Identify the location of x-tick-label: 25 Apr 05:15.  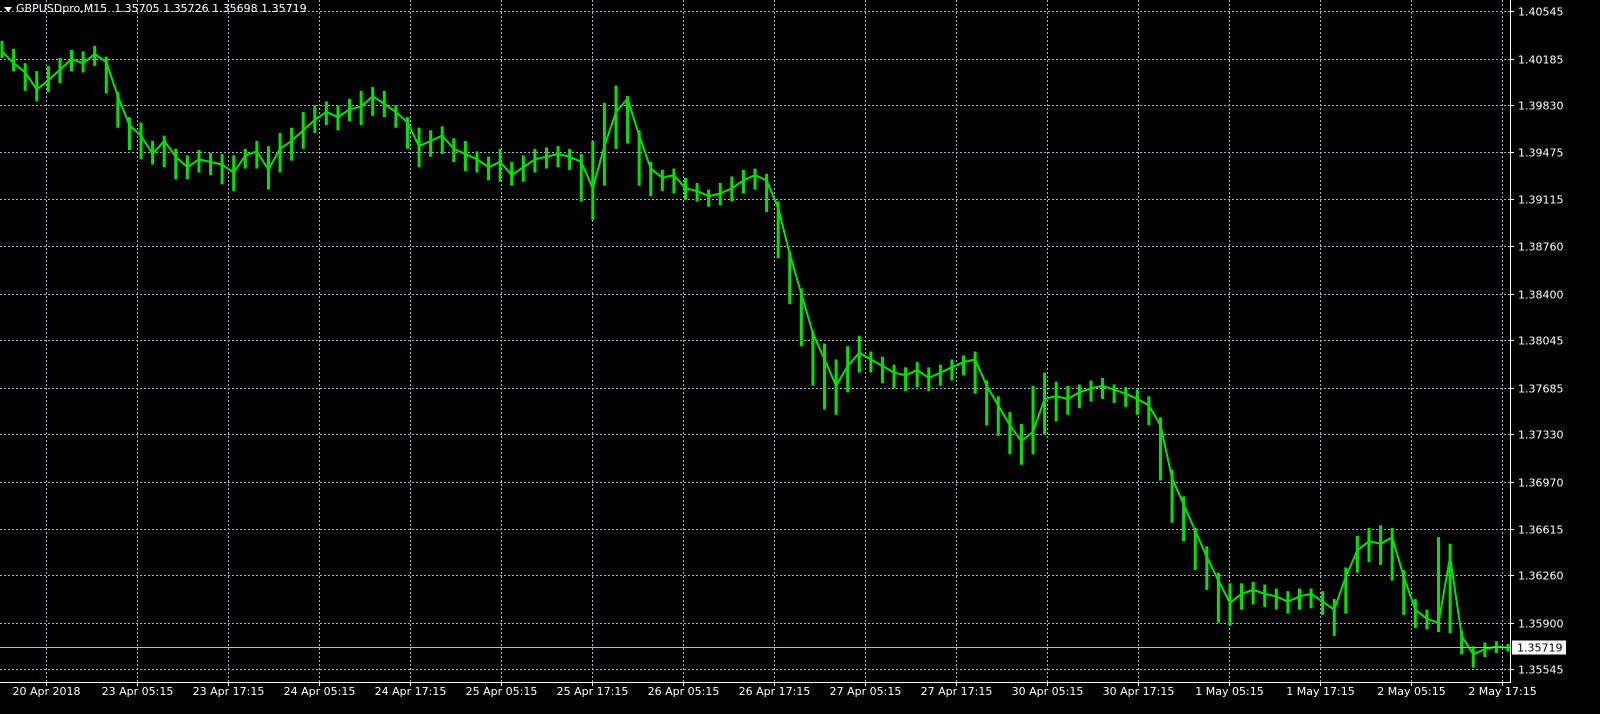
(502, 691).